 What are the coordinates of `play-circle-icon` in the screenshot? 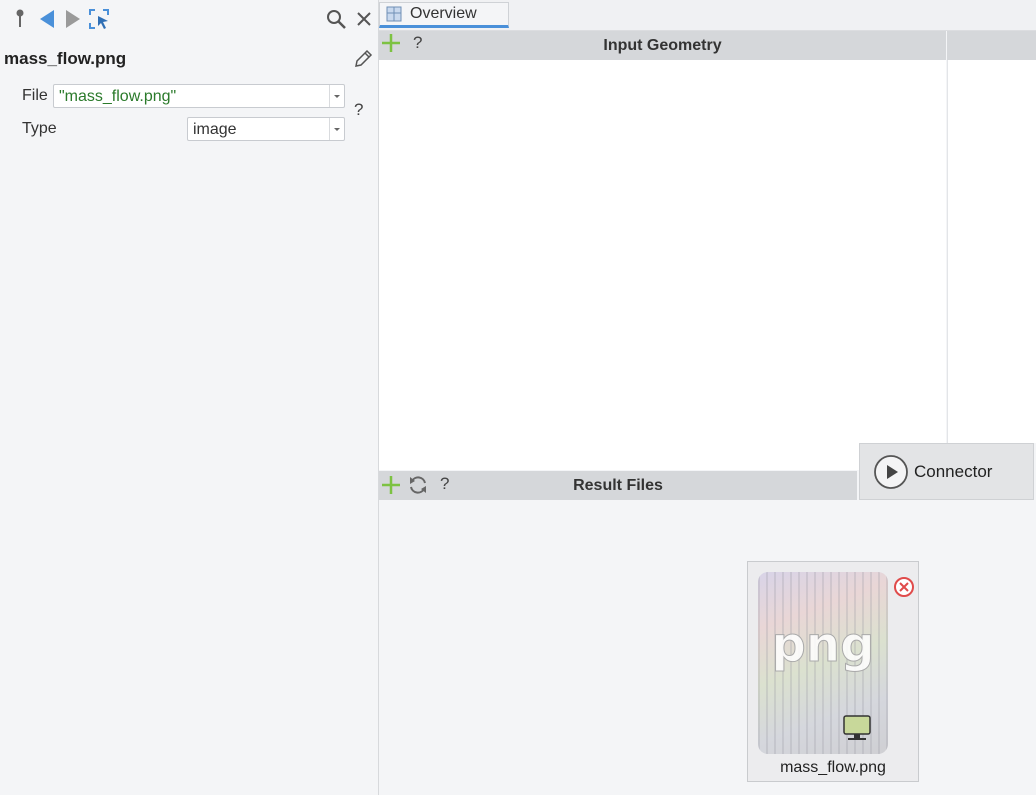 It's located at (891, 472).